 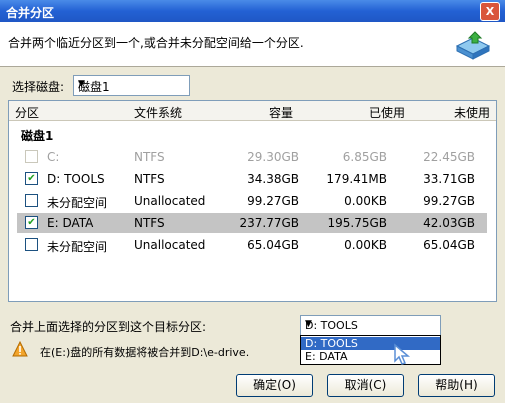 What do you see at coordinates (53, 157) in the screenshot?
I see `partition-name: C:` at bounding box center [53, 157].